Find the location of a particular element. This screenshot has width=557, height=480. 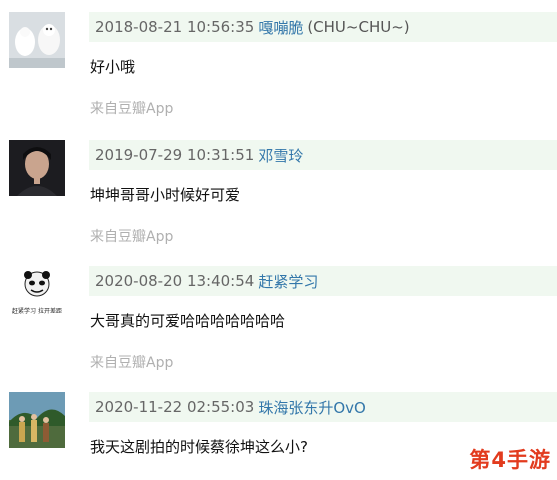

comment-username: 嘎嘣脆 is located at coordinates (280, 27).